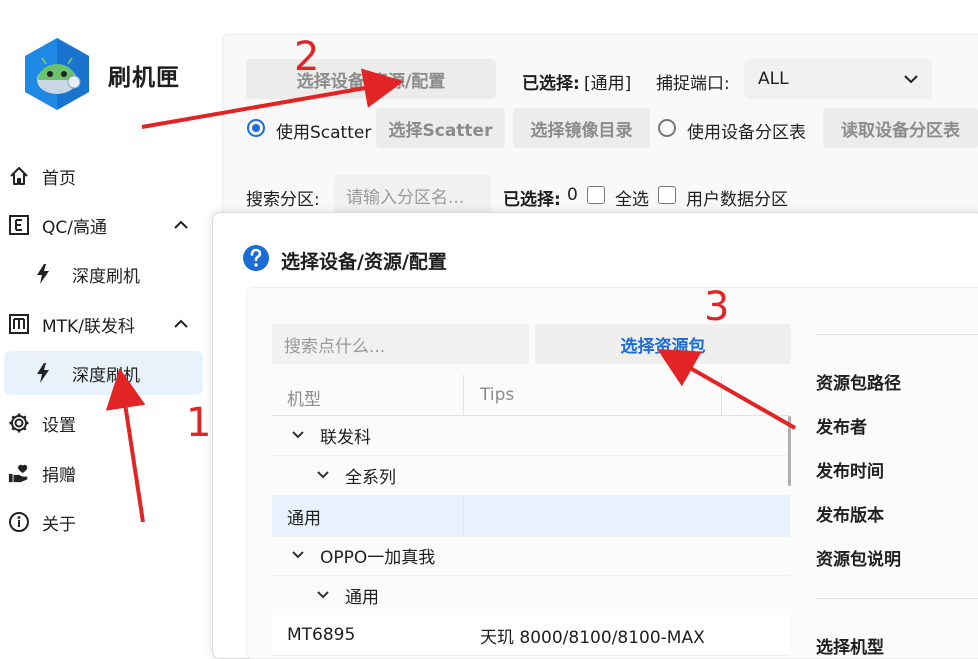 The height and width of the screenshot is (659, 978). I want to click on annotation-step-3: 3, so click(717, 307).